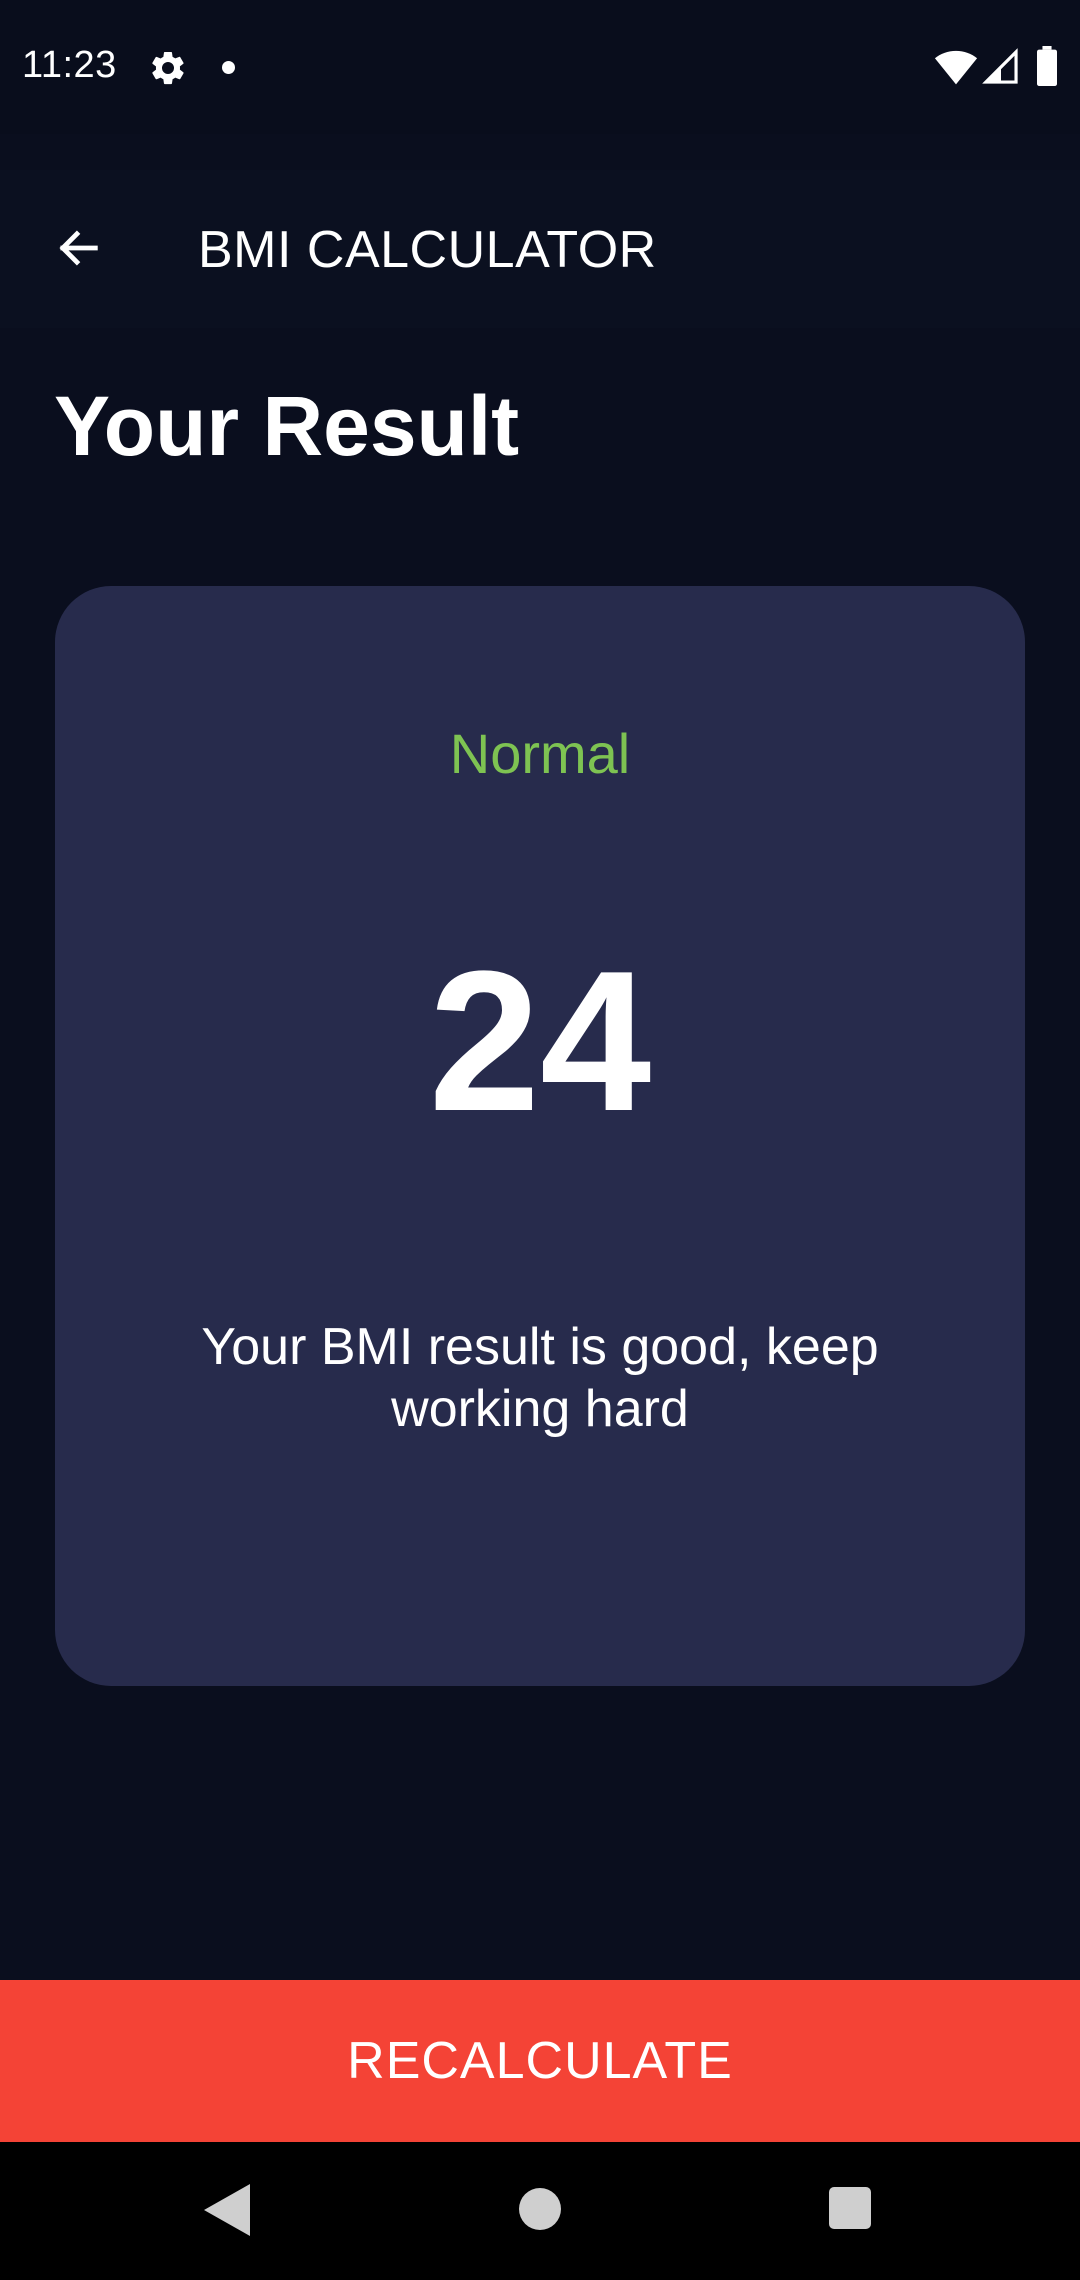 This screenshot has width=1080, height=2280. I want to click on app-title: BMI CALCULATOR, so click(427, 250).